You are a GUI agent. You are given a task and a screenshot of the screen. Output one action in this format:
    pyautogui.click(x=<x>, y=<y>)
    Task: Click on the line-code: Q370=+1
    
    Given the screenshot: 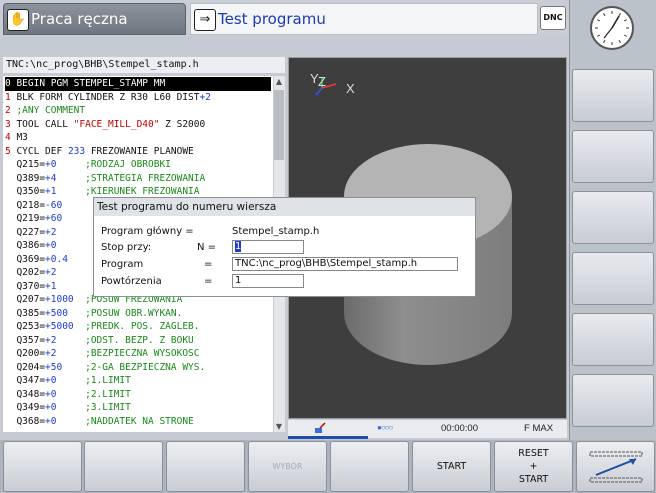 What is the action you would take?
    pyautogui.click(x=31, y=286)
    